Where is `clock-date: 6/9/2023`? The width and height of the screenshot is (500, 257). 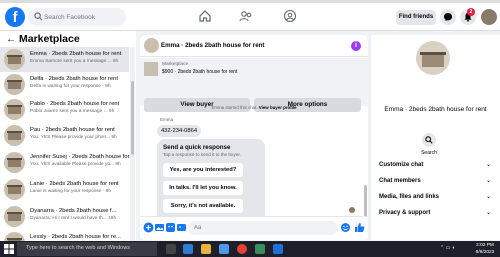 clock-date: 6/9/2023 is located at coordinates (485, 252).